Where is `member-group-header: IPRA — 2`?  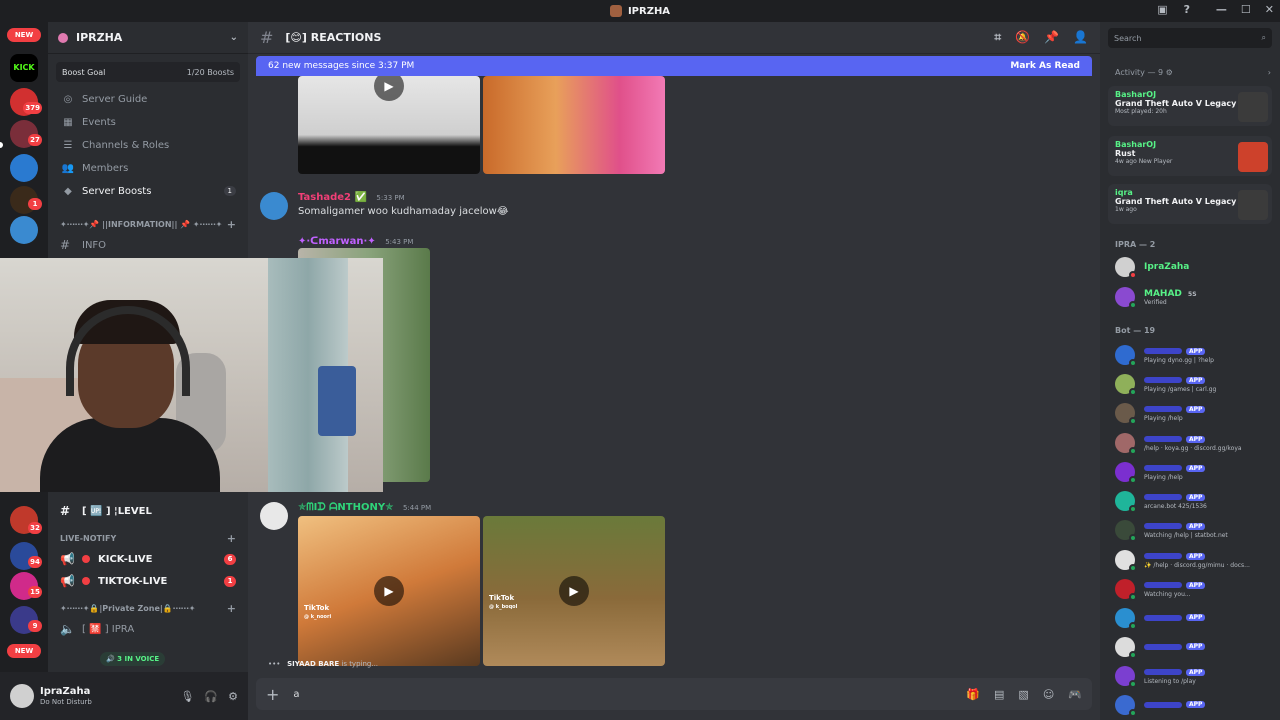 member-group-header: IPRA — 2 is located at coordinates (1135, 244).